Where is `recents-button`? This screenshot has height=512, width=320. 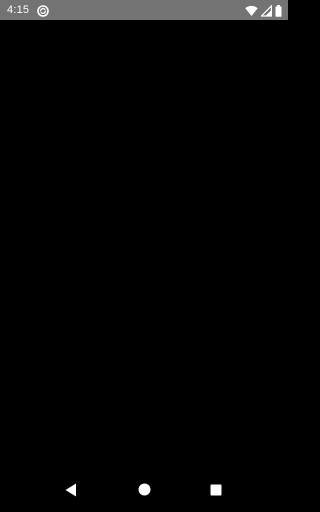
recents-button is located at coordinates (216, 492).